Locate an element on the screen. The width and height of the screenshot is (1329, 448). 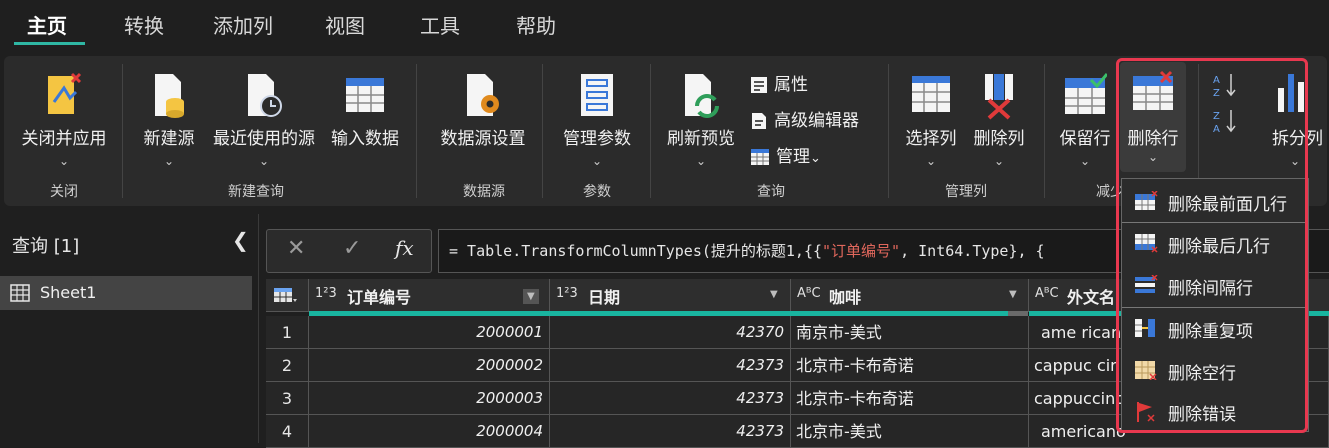
column-header-label: 订单编号 is located at coordinates (379, 297).